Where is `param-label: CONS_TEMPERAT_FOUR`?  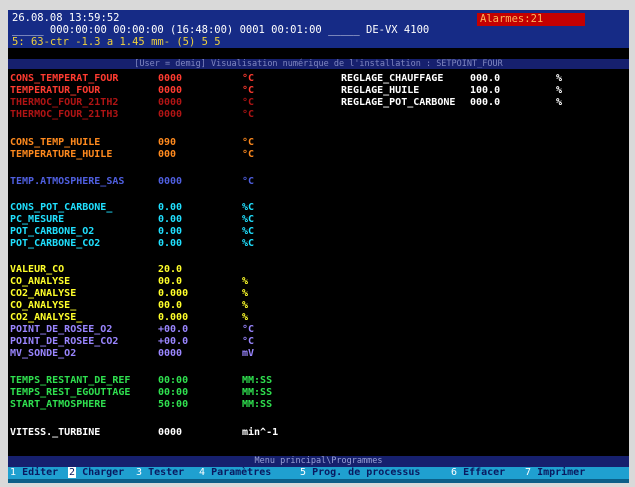
param-label: CONS_TEMPERAT_FOUR is located at coordinates (64, 78).